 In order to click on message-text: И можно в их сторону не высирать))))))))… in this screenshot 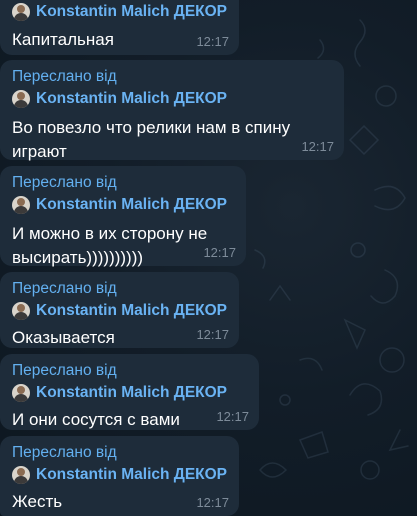, I will do `click(123, 246)`.